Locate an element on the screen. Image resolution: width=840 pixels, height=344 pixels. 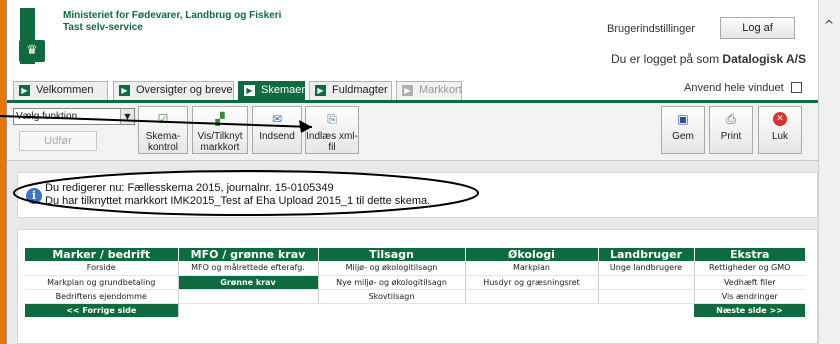
printer-icon: ⎙ is located at coordinates (731, 119).